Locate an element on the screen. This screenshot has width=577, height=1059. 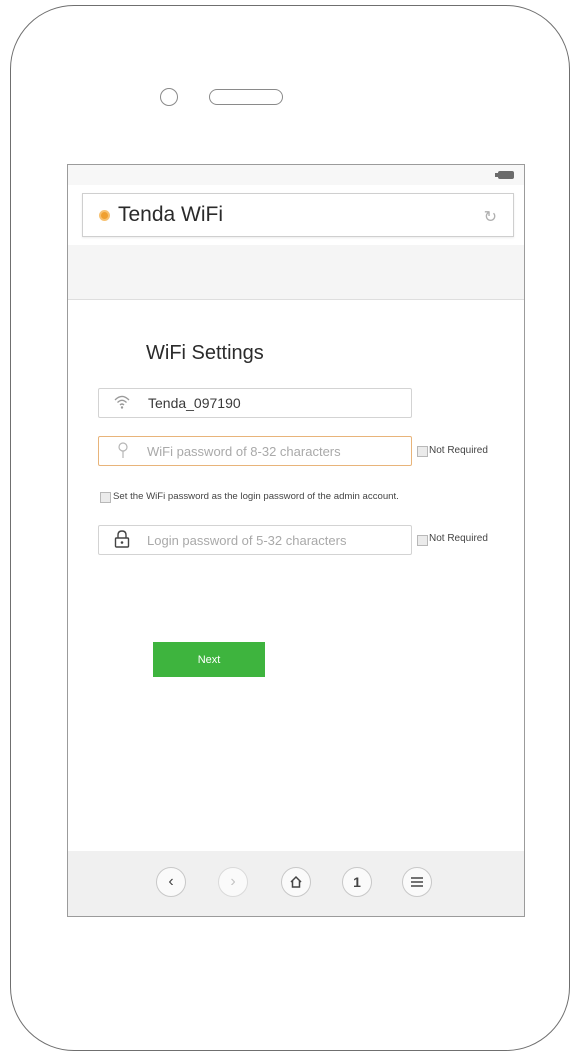
address-bar: Tenda WiFi ↻ is located at coordinates (298, 215).